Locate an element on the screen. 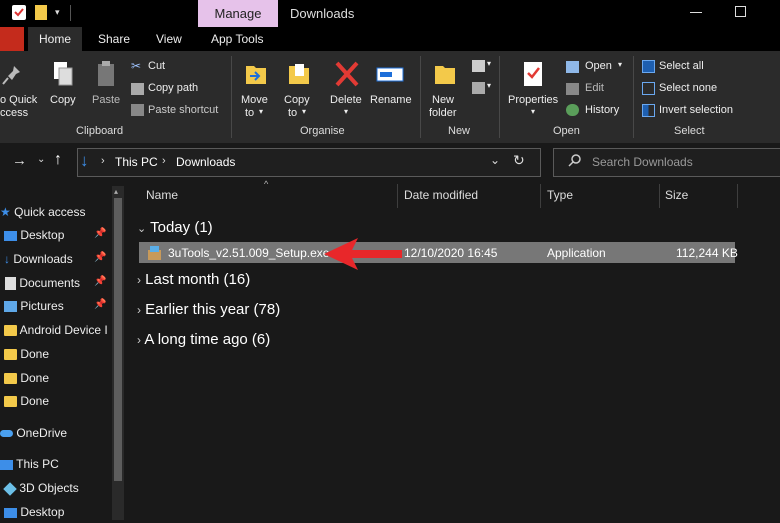 This screenshot has width=780, height=523. edit-button: Edit is located at coordinates (594, 88).